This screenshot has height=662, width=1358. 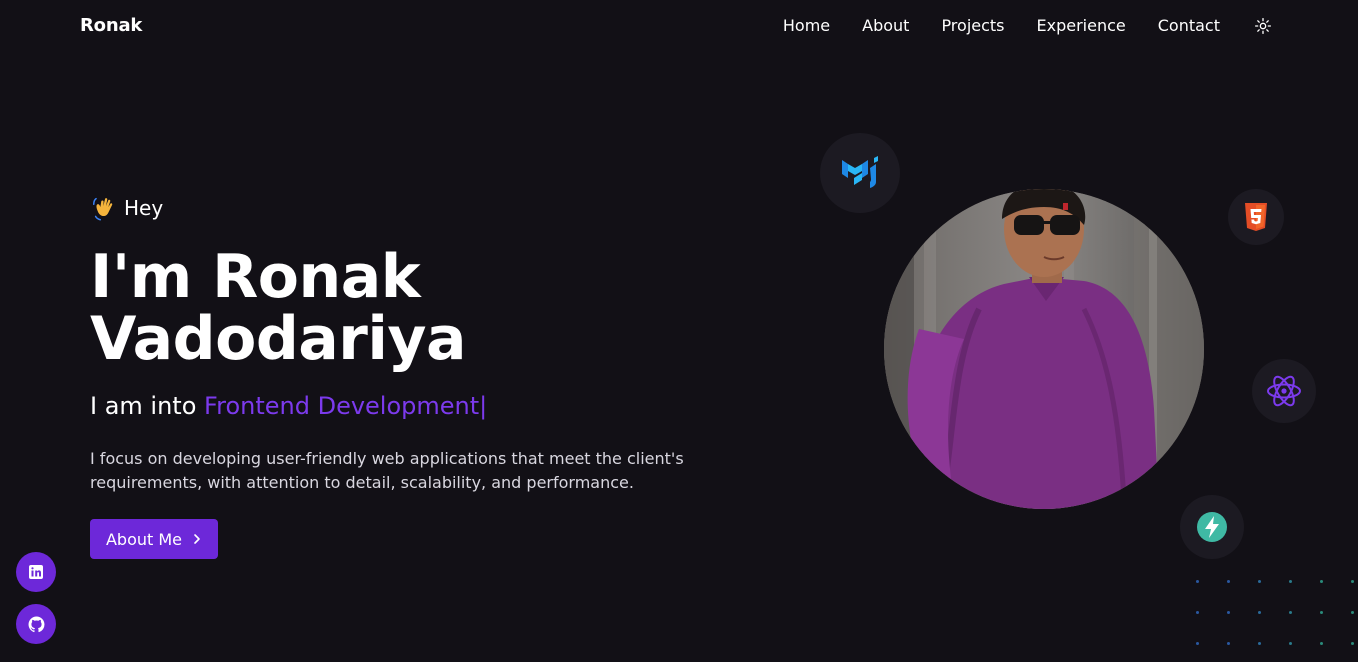 I want to click on typing-caret: |, so click(x=483, y=406).